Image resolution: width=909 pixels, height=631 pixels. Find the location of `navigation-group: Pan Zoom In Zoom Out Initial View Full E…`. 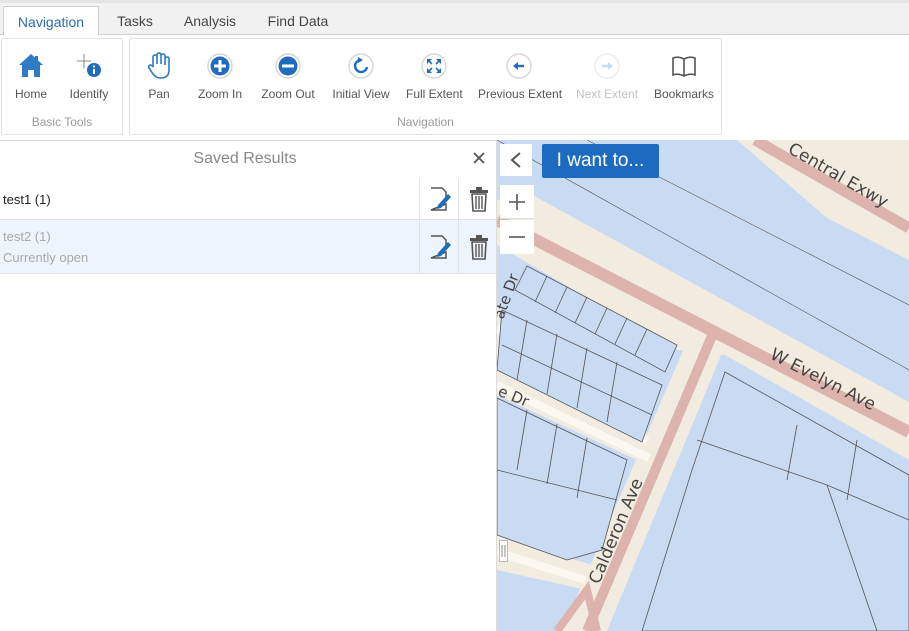

navigation-group: Pan Zoom In Zoom Out Initial View Full E… is located at coordinates (425, 86).